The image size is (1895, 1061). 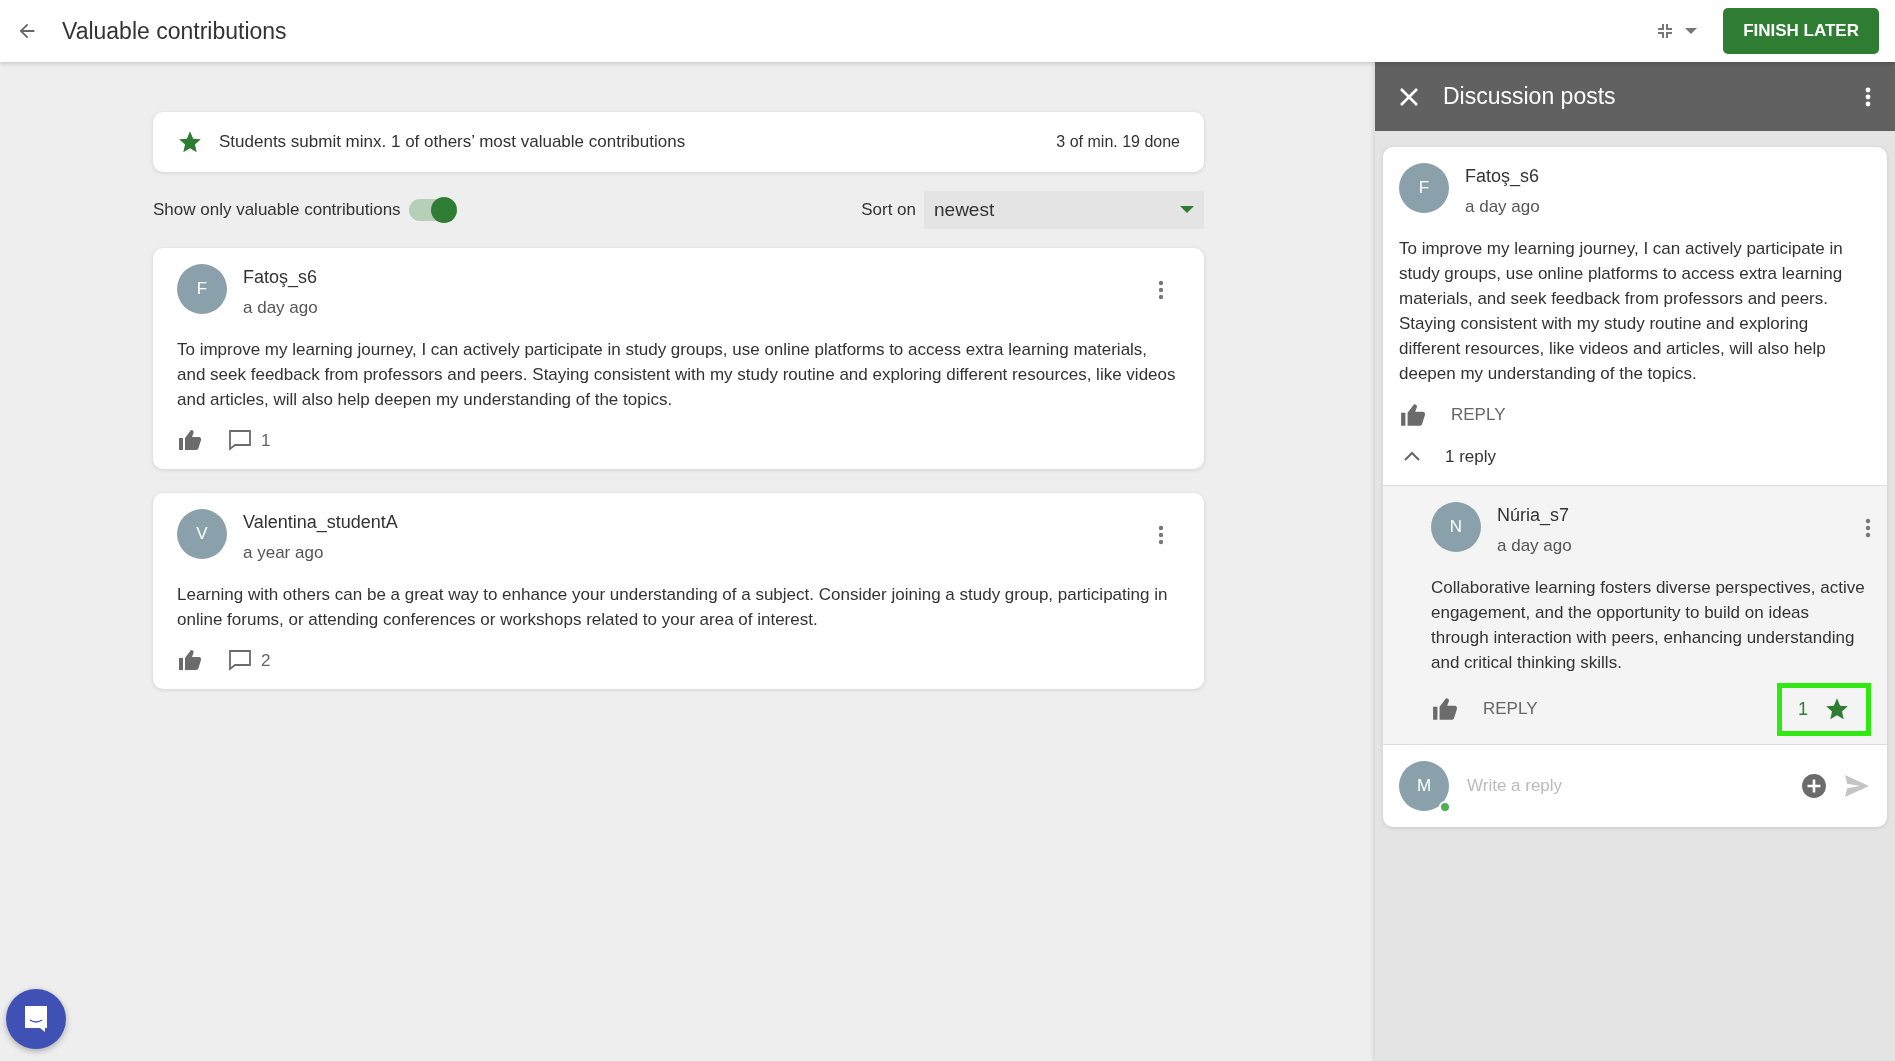 I want to click on panel-title: Discussion posts, so click(x=1529, y=97).